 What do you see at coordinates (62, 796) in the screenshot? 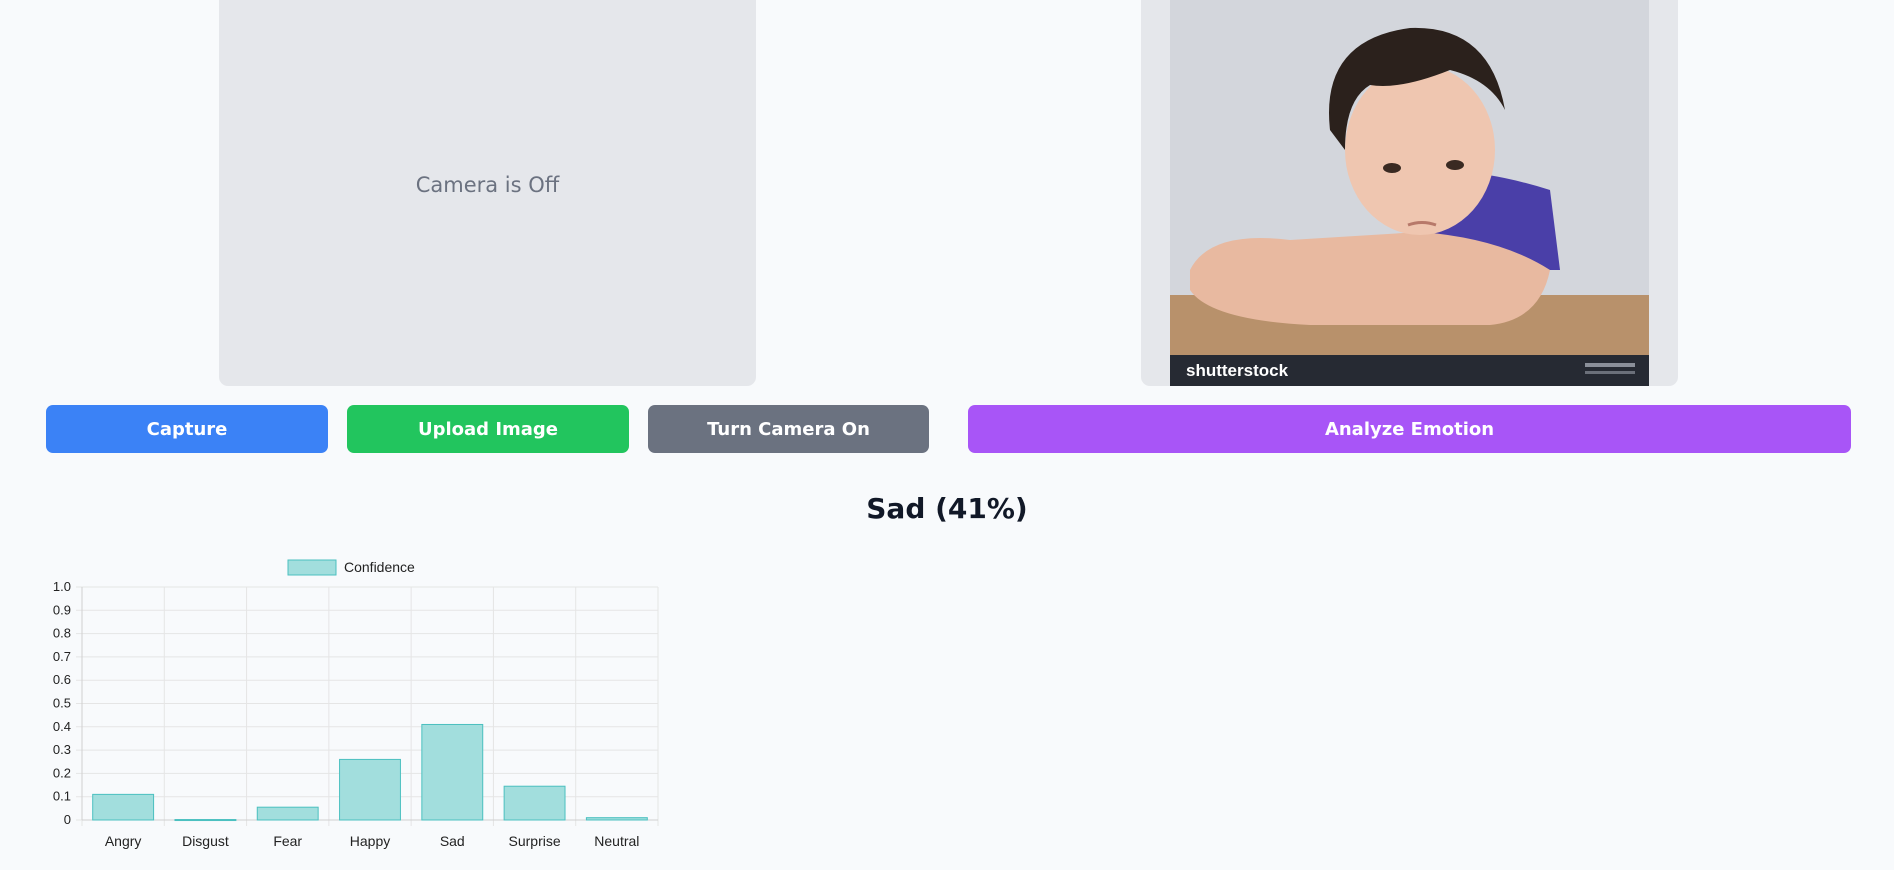
I see `y-tick-label: 0.1` at bounding box center [62, 796].